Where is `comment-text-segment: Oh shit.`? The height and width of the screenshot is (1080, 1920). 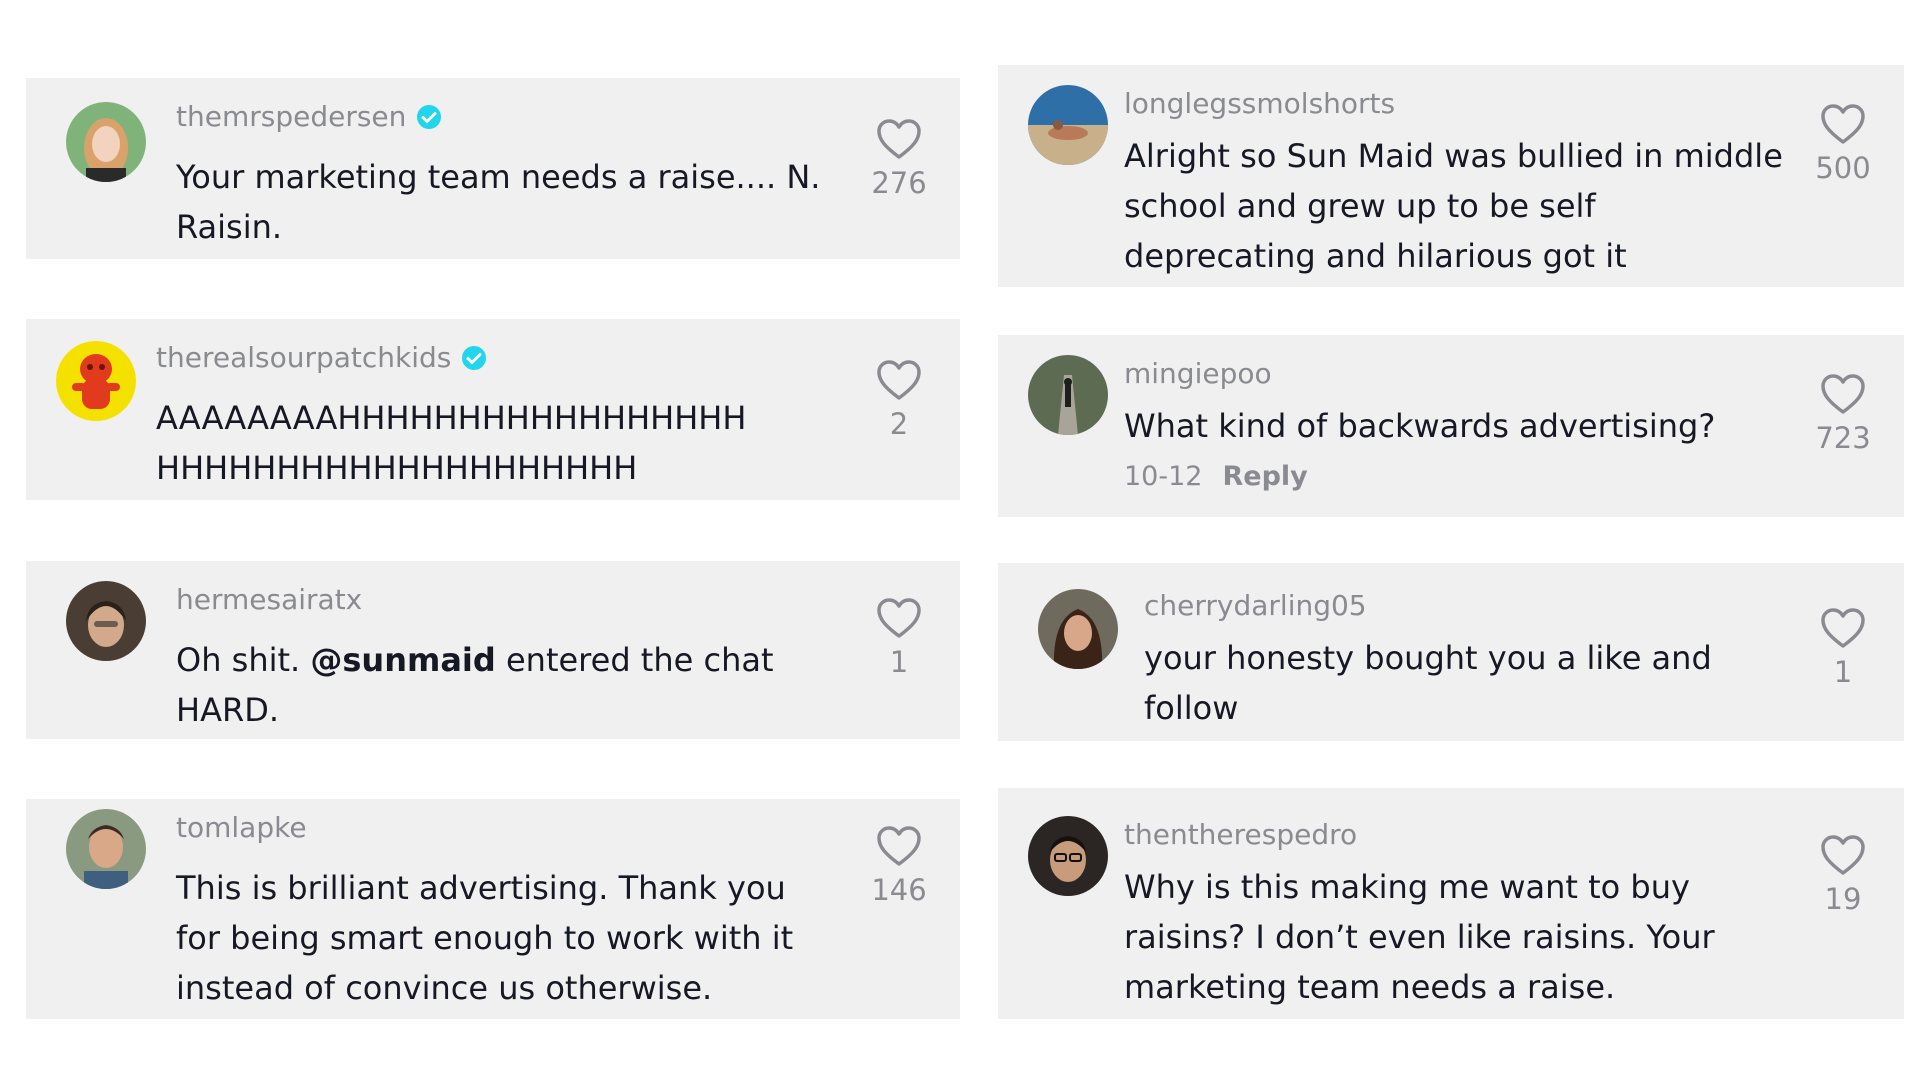
comment-text-segment: Oh shit. is located at coordinates (243, 660).